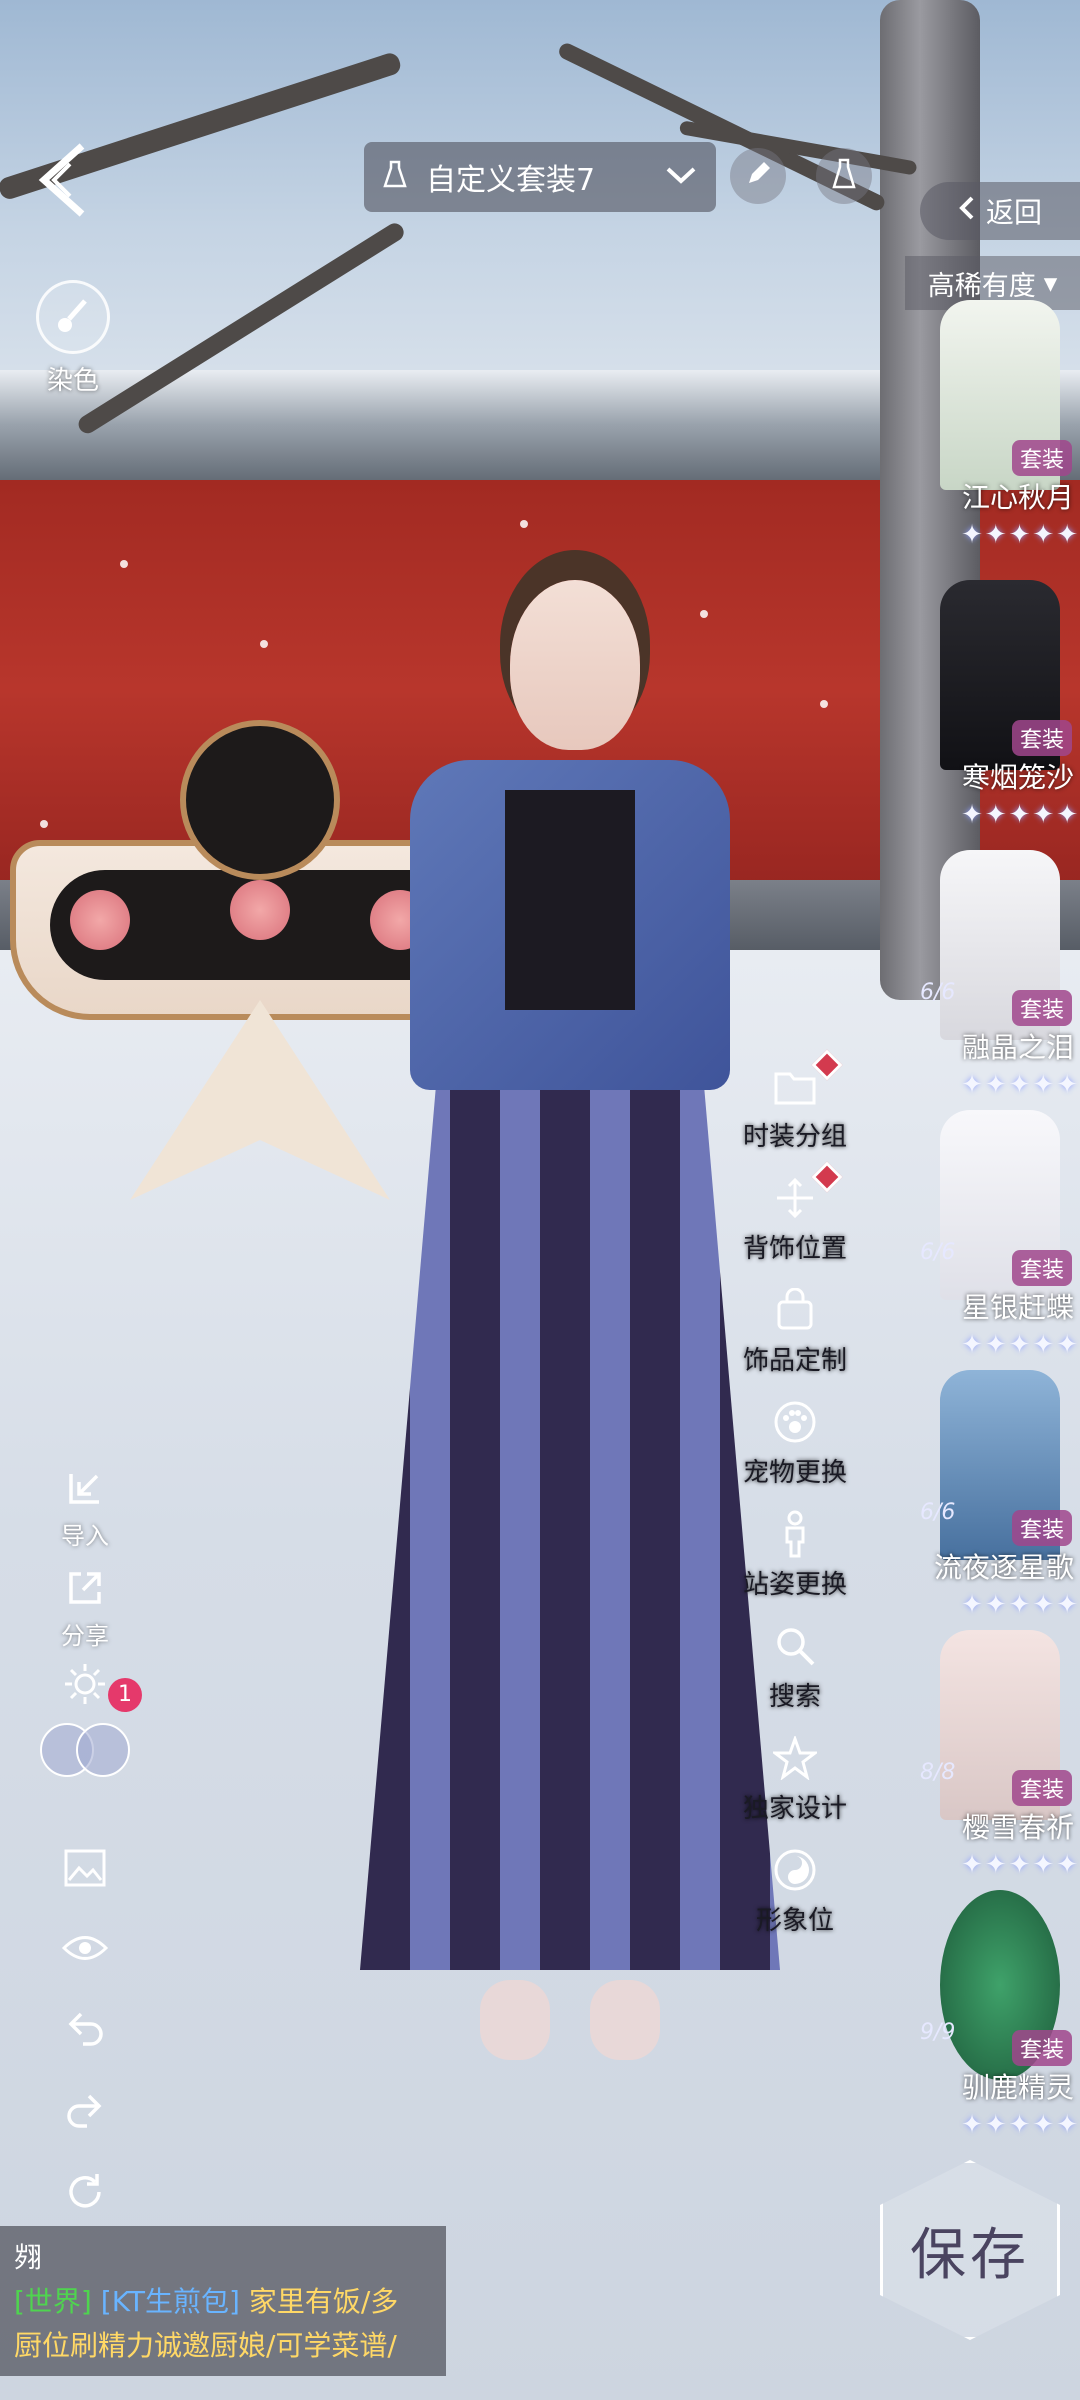  What do you see at coordinates (1017, 1307) in the screenshot?
I see `outfit-name: 星银赶蝶` at bounding box center [1017, 1307].